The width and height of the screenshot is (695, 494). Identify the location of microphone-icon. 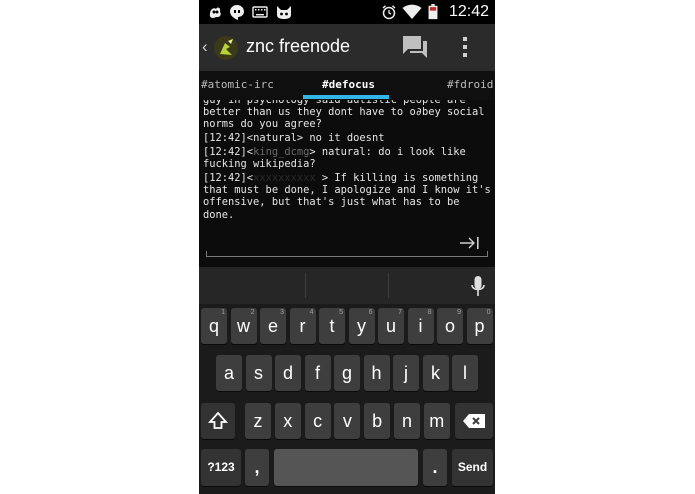
(478, 287).